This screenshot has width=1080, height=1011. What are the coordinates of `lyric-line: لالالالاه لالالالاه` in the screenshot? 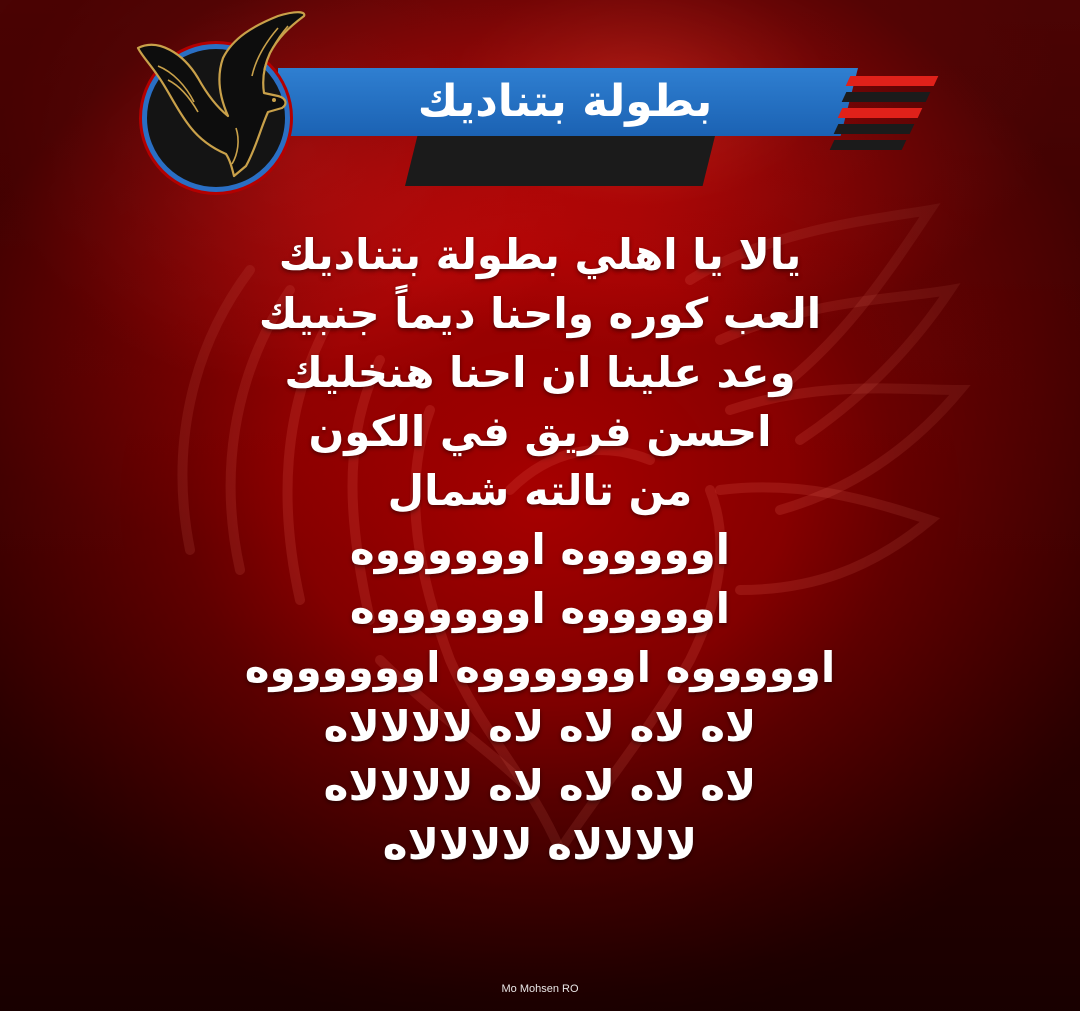 It's located at (540, 844).